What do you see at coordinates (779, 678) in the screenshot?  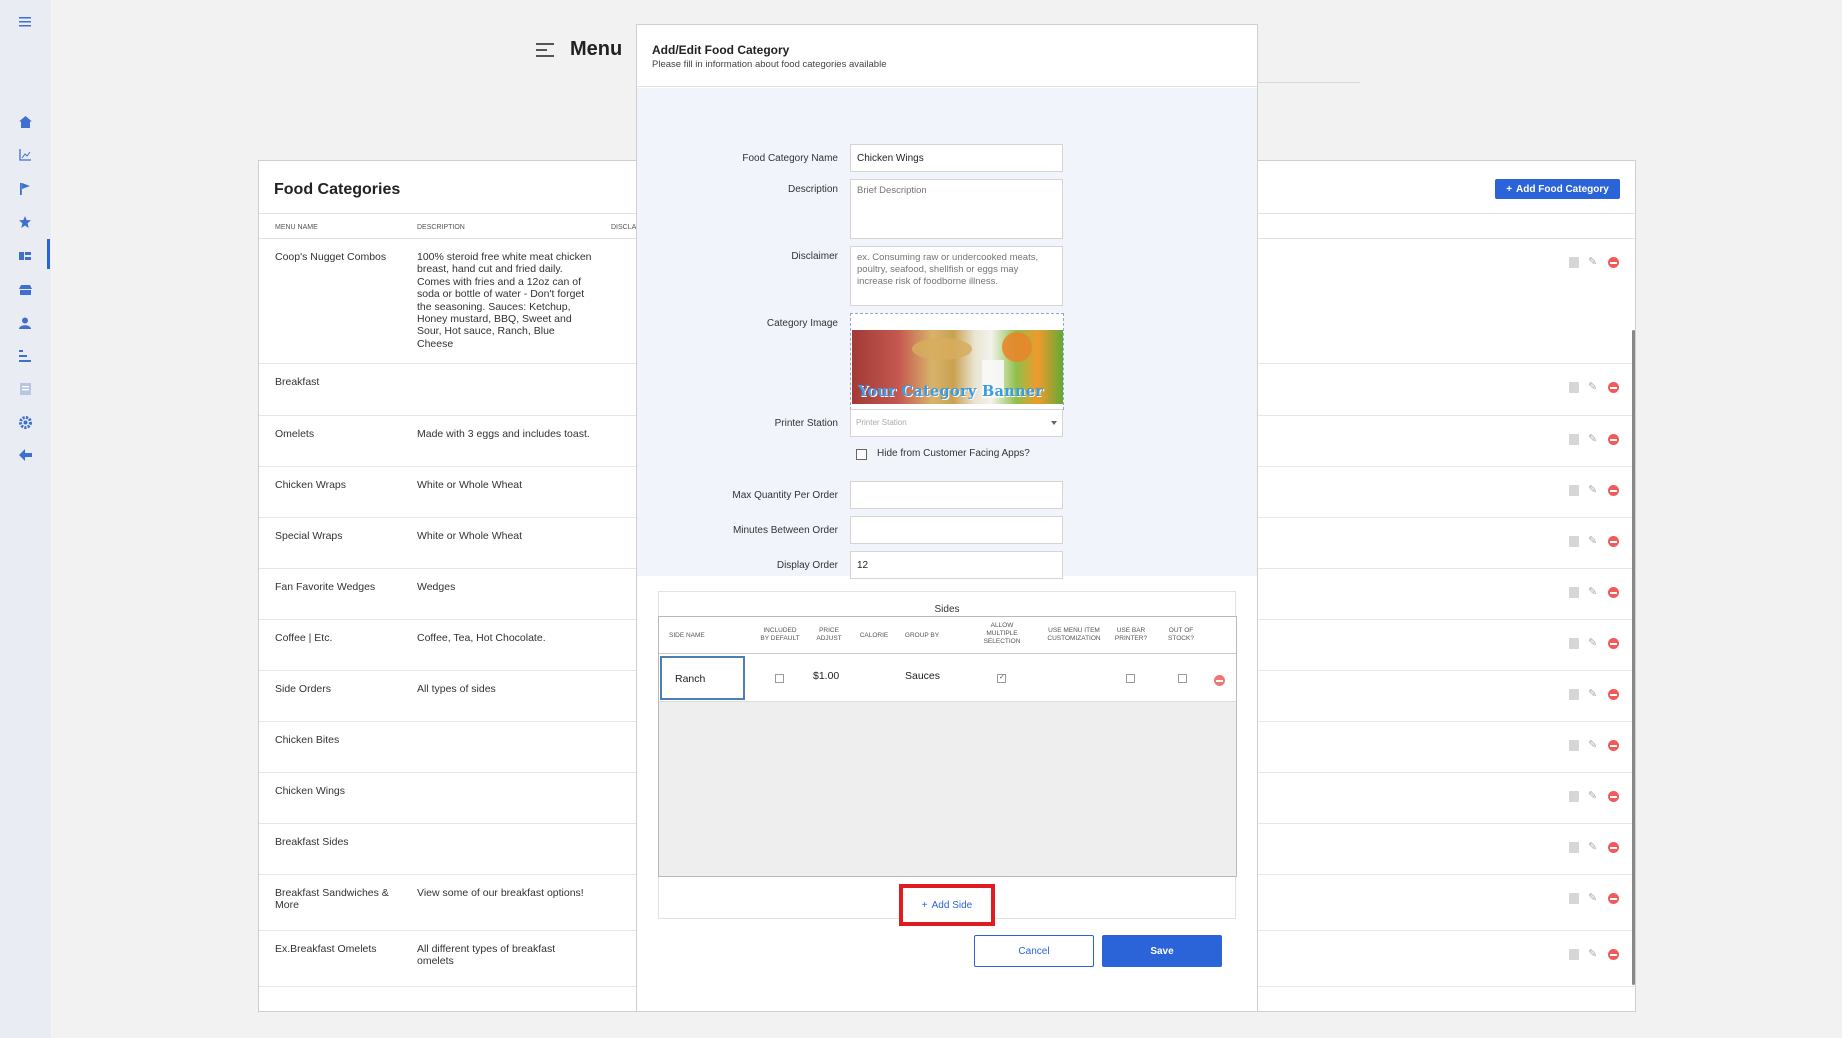 I see `included-default-checkbox` at bounding box center [779, 678].